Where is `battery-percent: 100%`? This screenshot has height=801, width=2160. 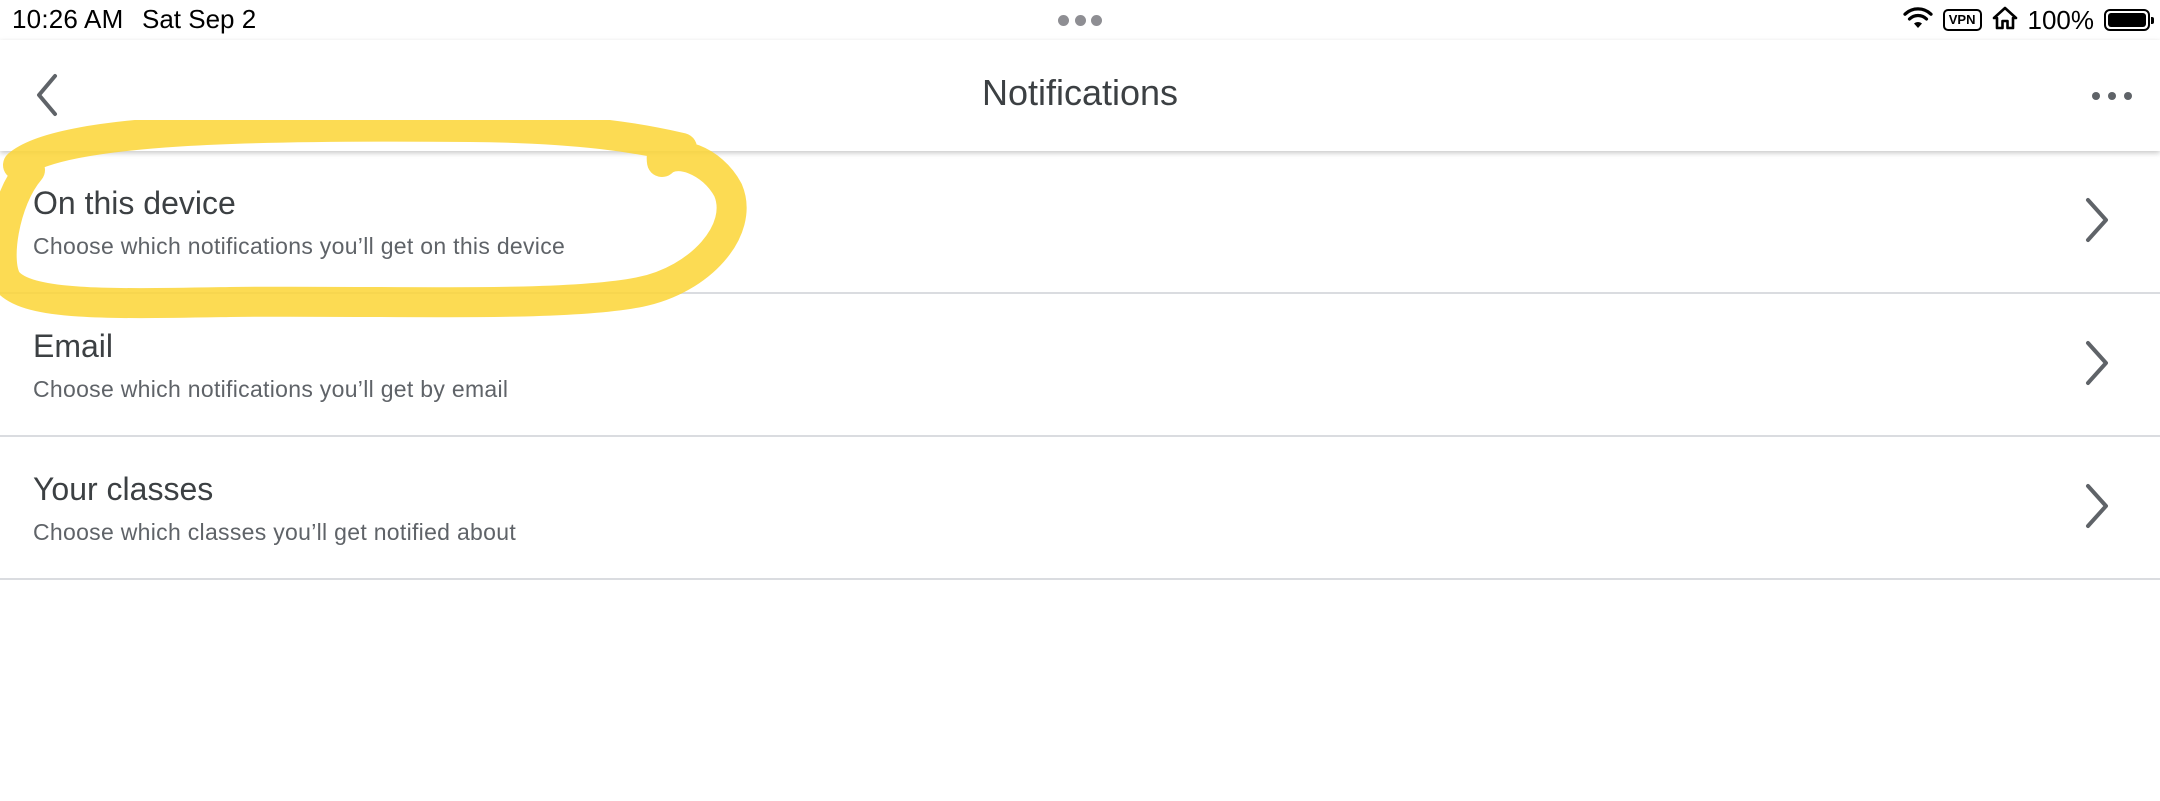
battery-percent: 100% is located at coordinates (2061, 19).